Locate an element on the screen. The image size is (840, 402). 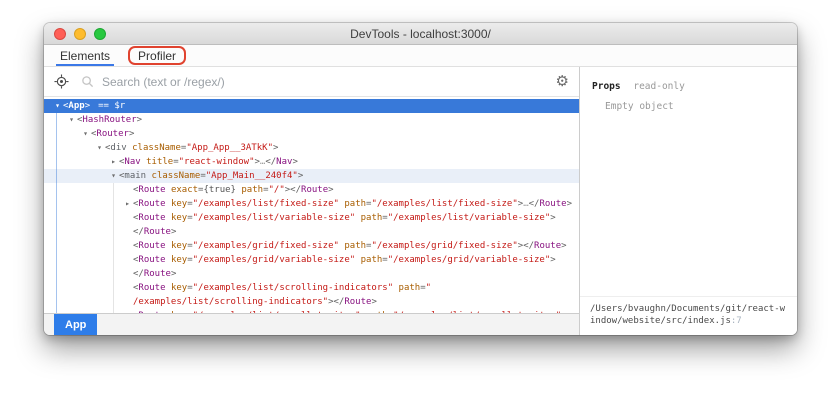
search-icon is located at coordinates (88, 82).